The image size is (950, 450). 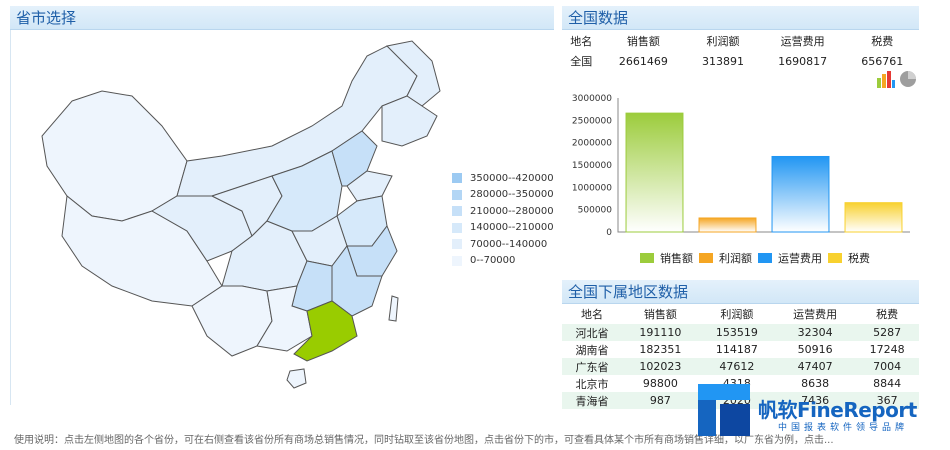 What do you see at coordinates (887, 332) in the screenshot?
I see `cell: 5287` at bounding box center [887, 332].